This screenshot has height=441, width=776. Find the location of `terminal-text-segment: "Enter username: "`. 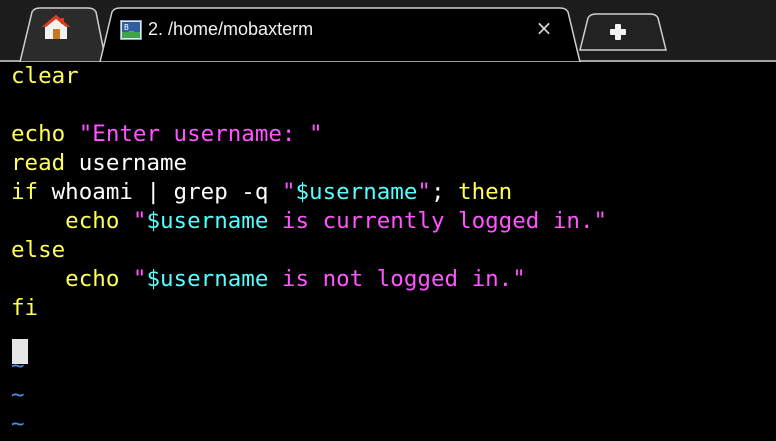

terminal-text-segment: "Enter username: " is located at coordinates (200, 134).